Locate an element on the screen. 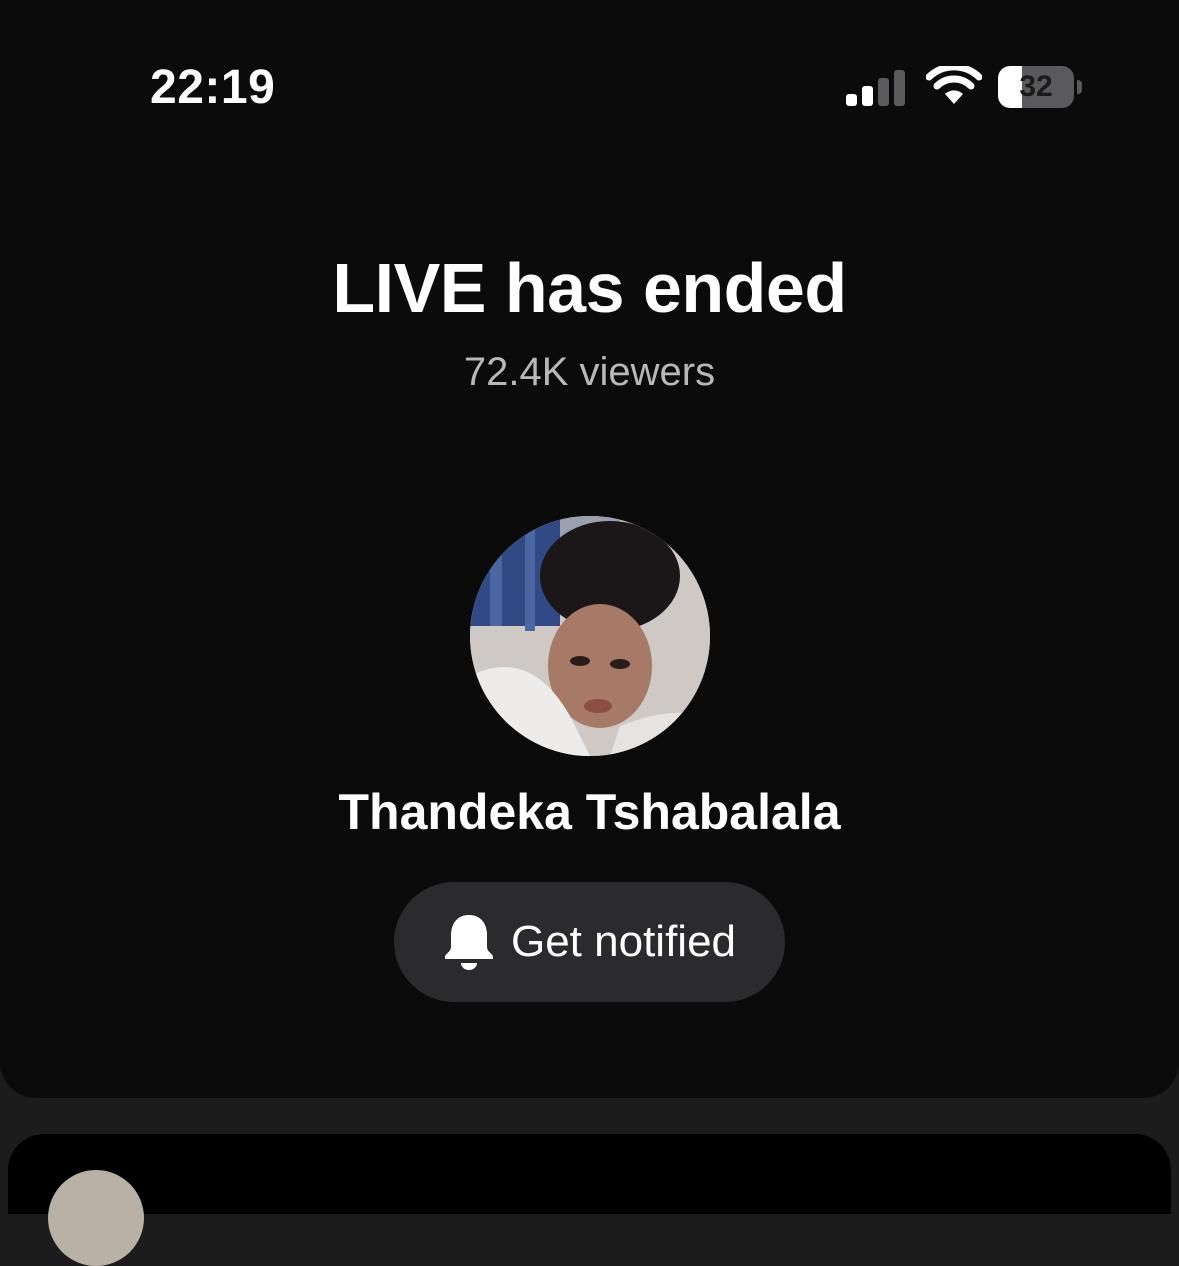  wifi-icon is located at coordinates (954, 85).